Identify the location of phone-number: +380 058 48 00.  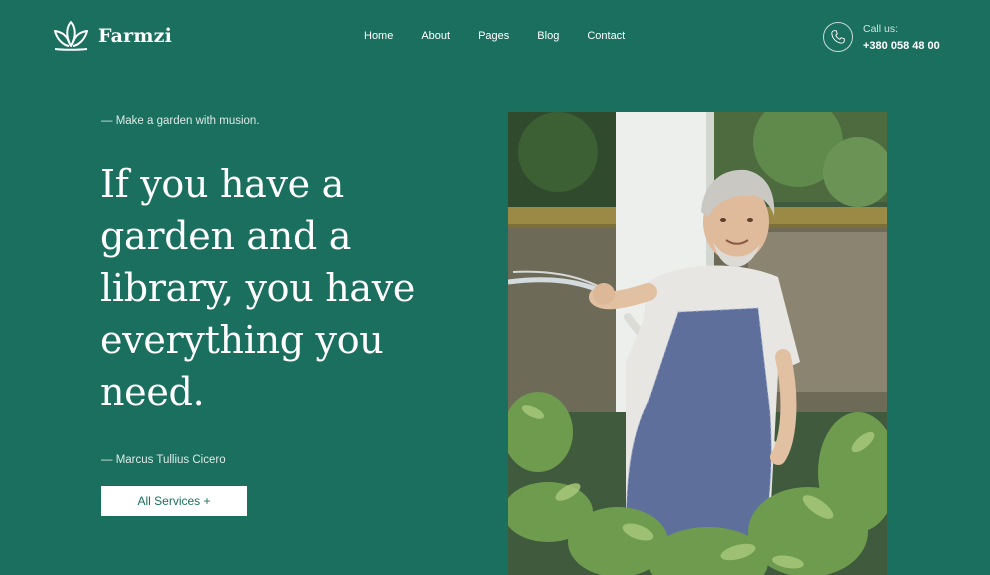
(901, 46).